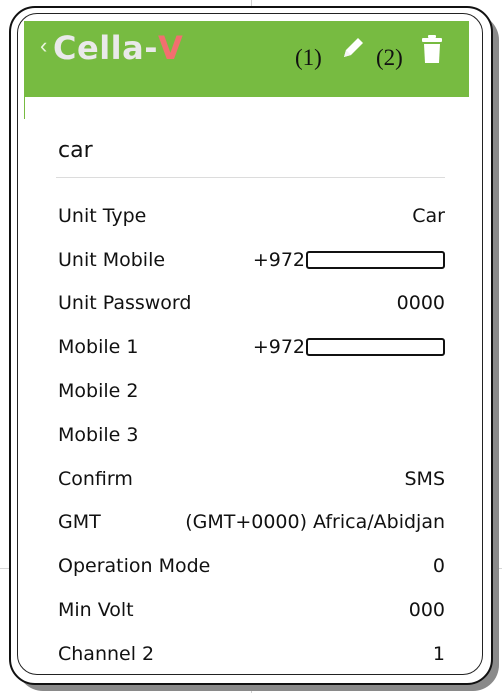 Image resolution: width=502 pixels, height=693 pixels. Describe the element at coordinates (251, 304) in the screenshot. I see `row-unit-password: Unit Password 0000` at that location.